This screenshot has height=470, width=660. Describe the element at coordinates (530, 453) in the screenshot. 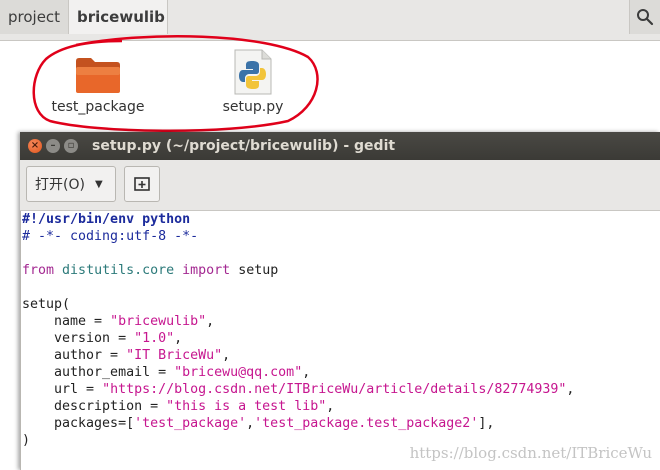

I see `watermark: https://blog.csdn.net/ITBriceWu` at that location.